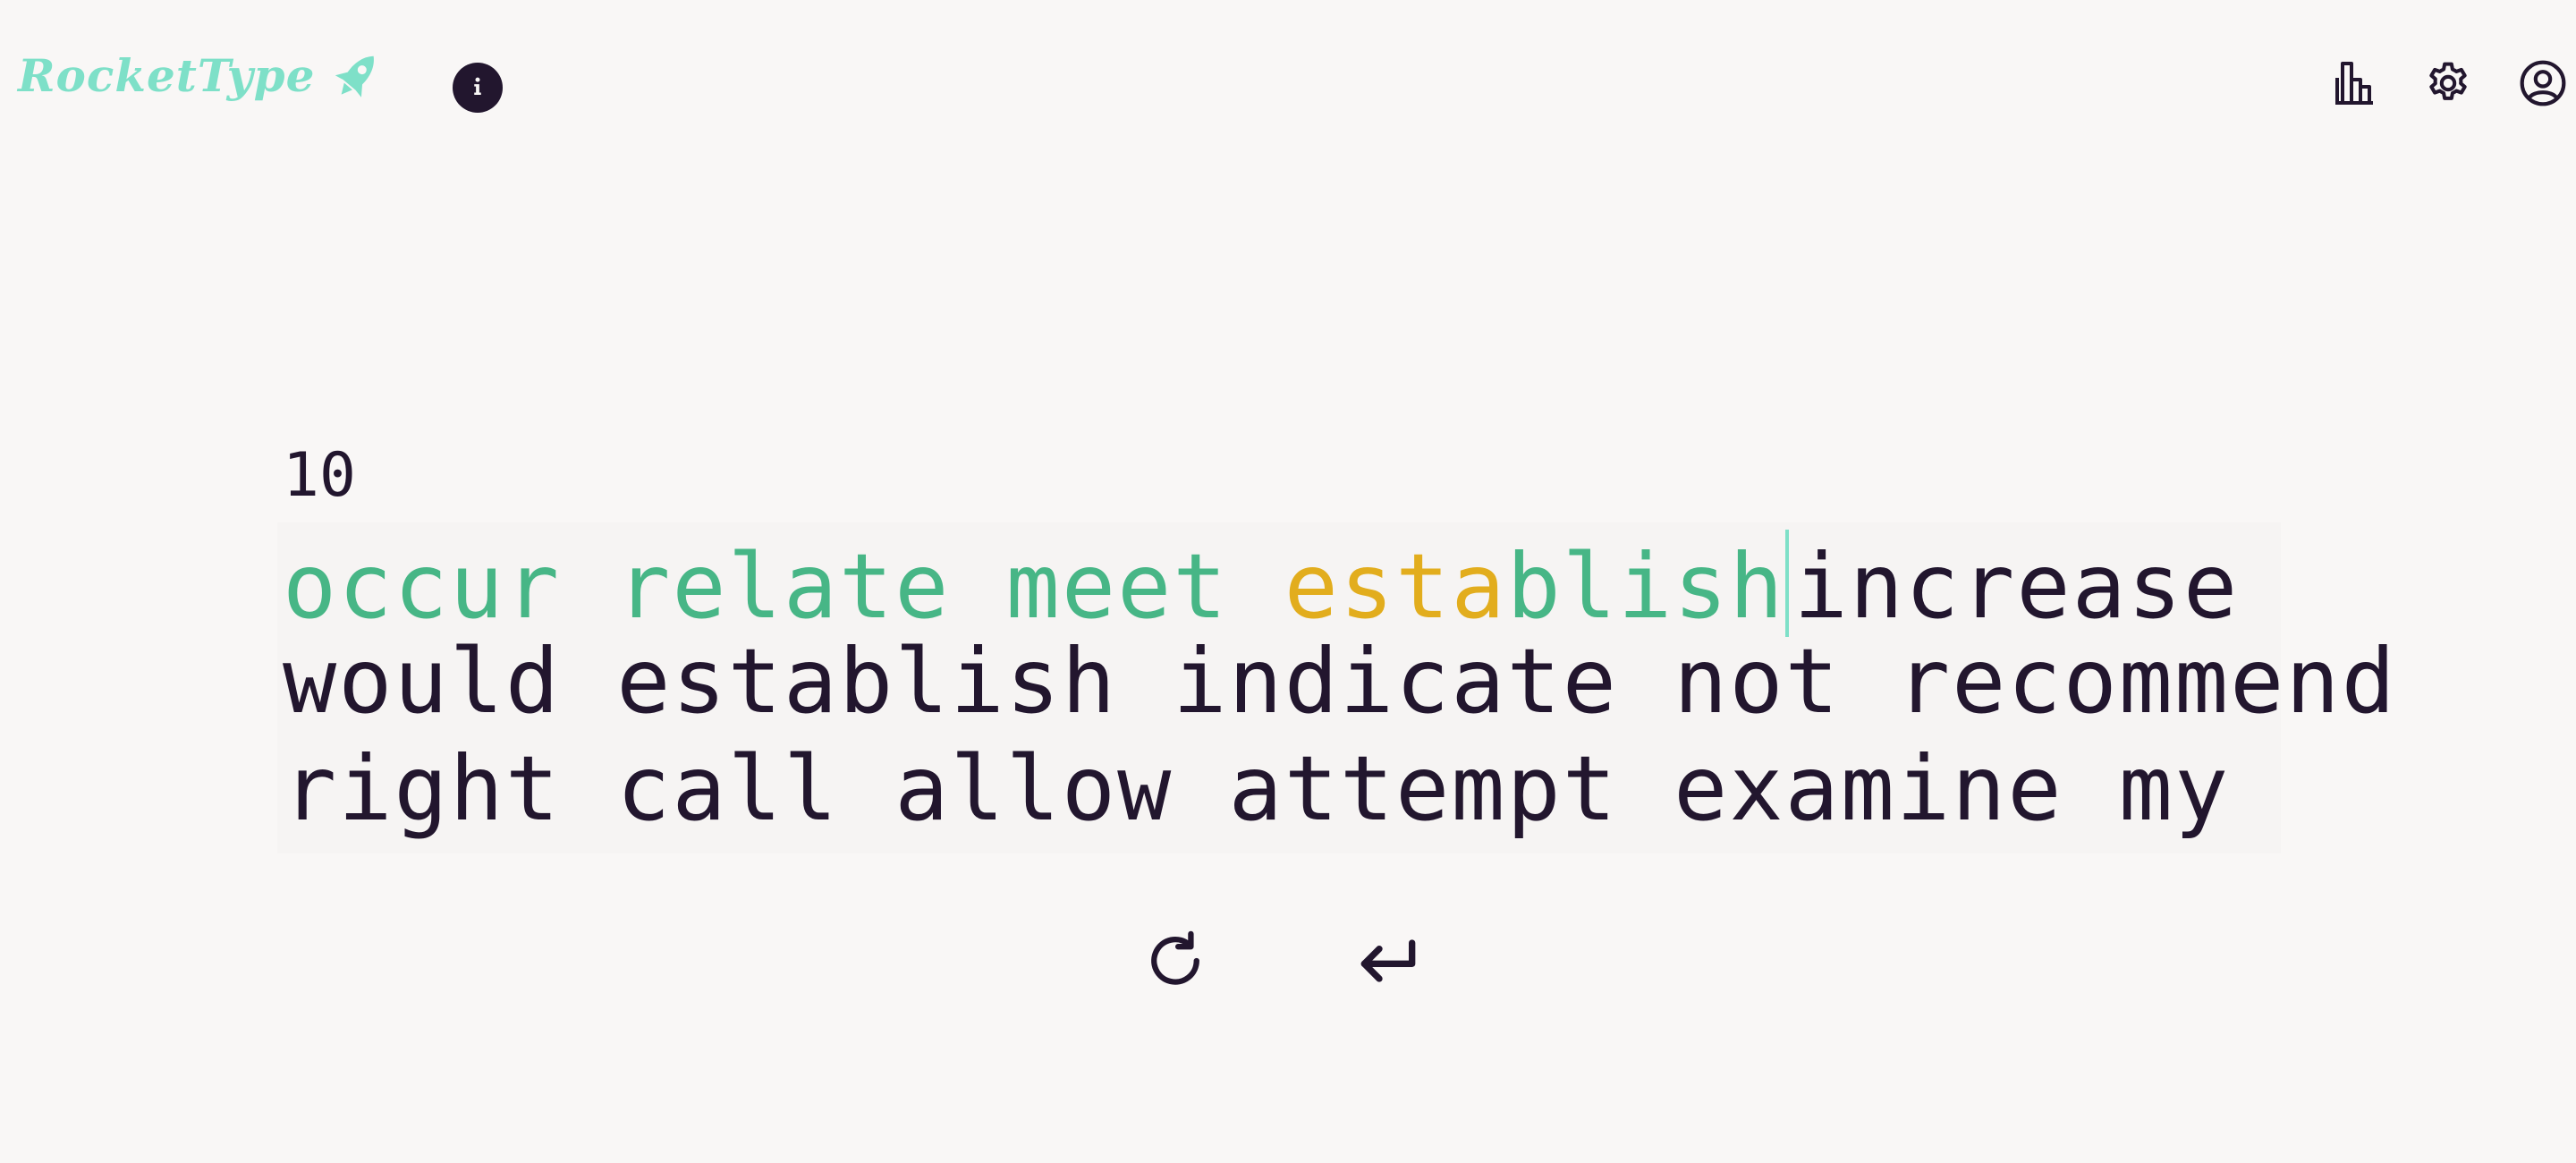 This screenshot has width=2576, height=1163. What do you see at coordinates (356, 76) in the screenshot?
I see `rocket-icon` at bounding box center [356, 76].